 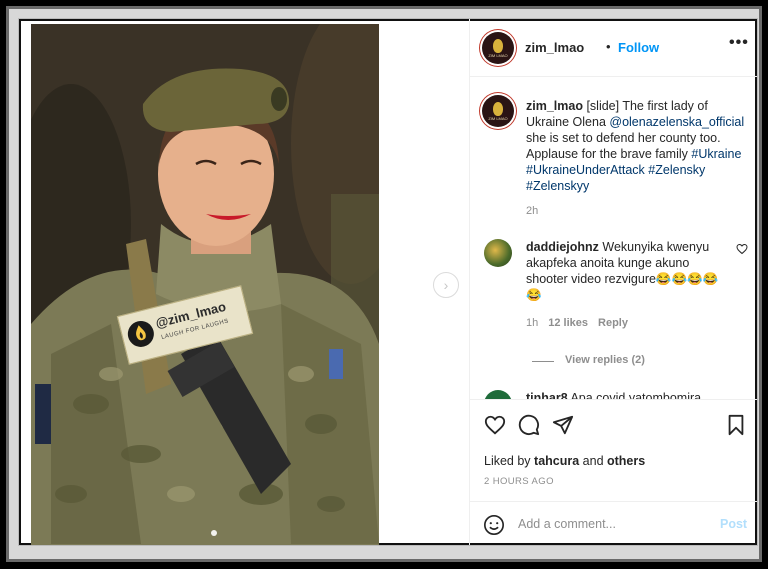 What do you see at coordinates (733, 524) in the screenshot?
I see `post-comment-button: Post` at bounding box center [733, 524].